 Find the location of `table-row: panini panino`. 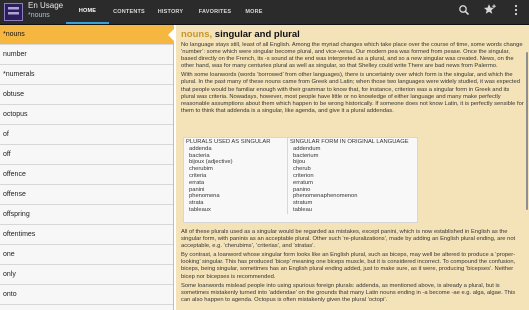

table-row: panini panino is located at coordinates (300, 190).